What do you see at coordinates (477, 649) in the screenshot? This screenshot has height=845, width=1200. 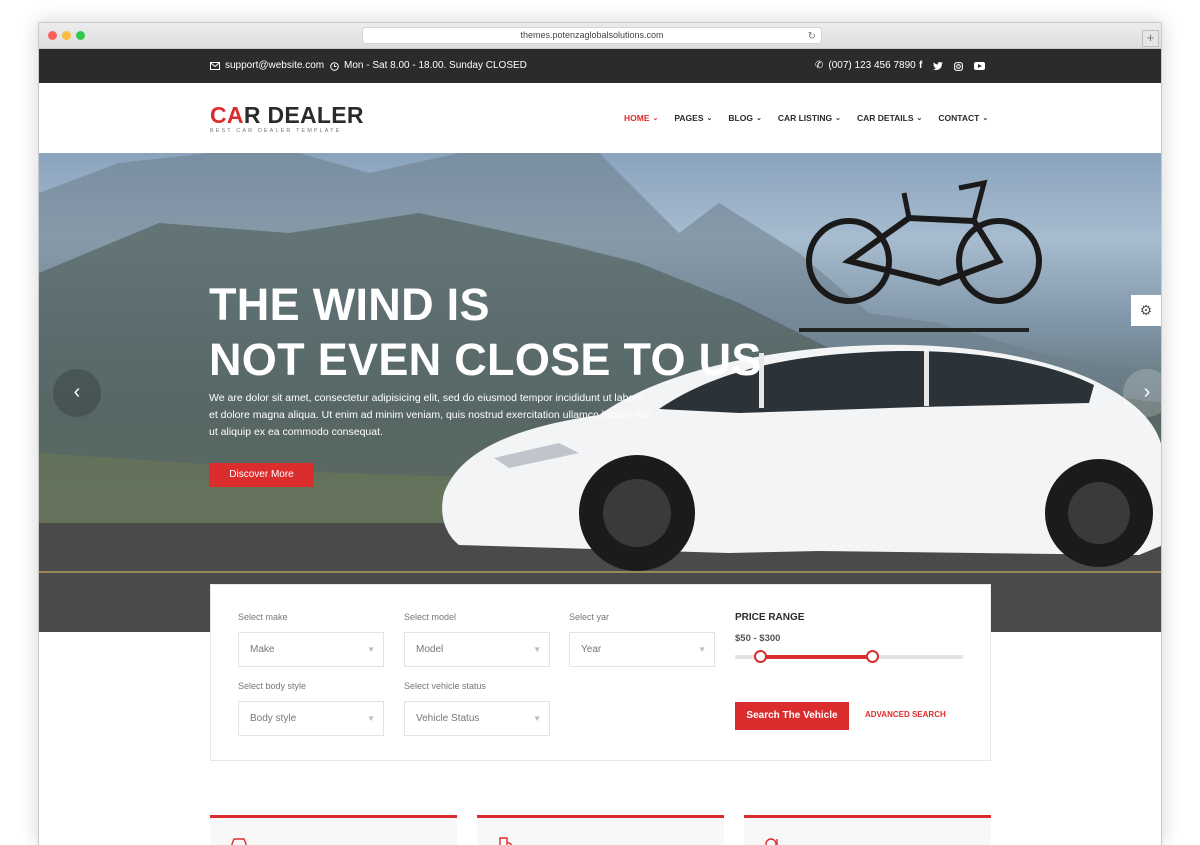 I see `model-select: Model ▼` at bounding box center [477, 649].